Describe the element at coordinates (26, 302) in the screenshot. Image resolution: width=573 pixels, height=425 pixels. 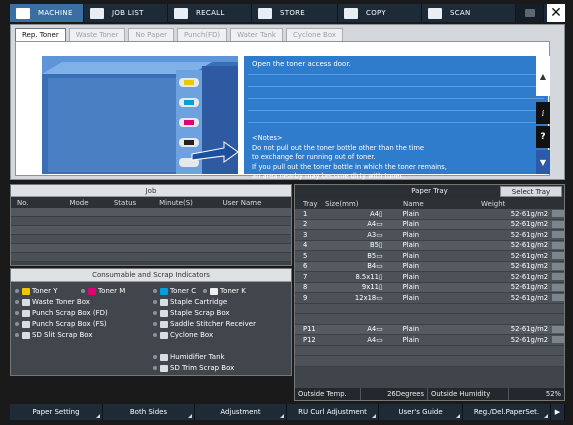
I see `waste-box-icon` at that location.